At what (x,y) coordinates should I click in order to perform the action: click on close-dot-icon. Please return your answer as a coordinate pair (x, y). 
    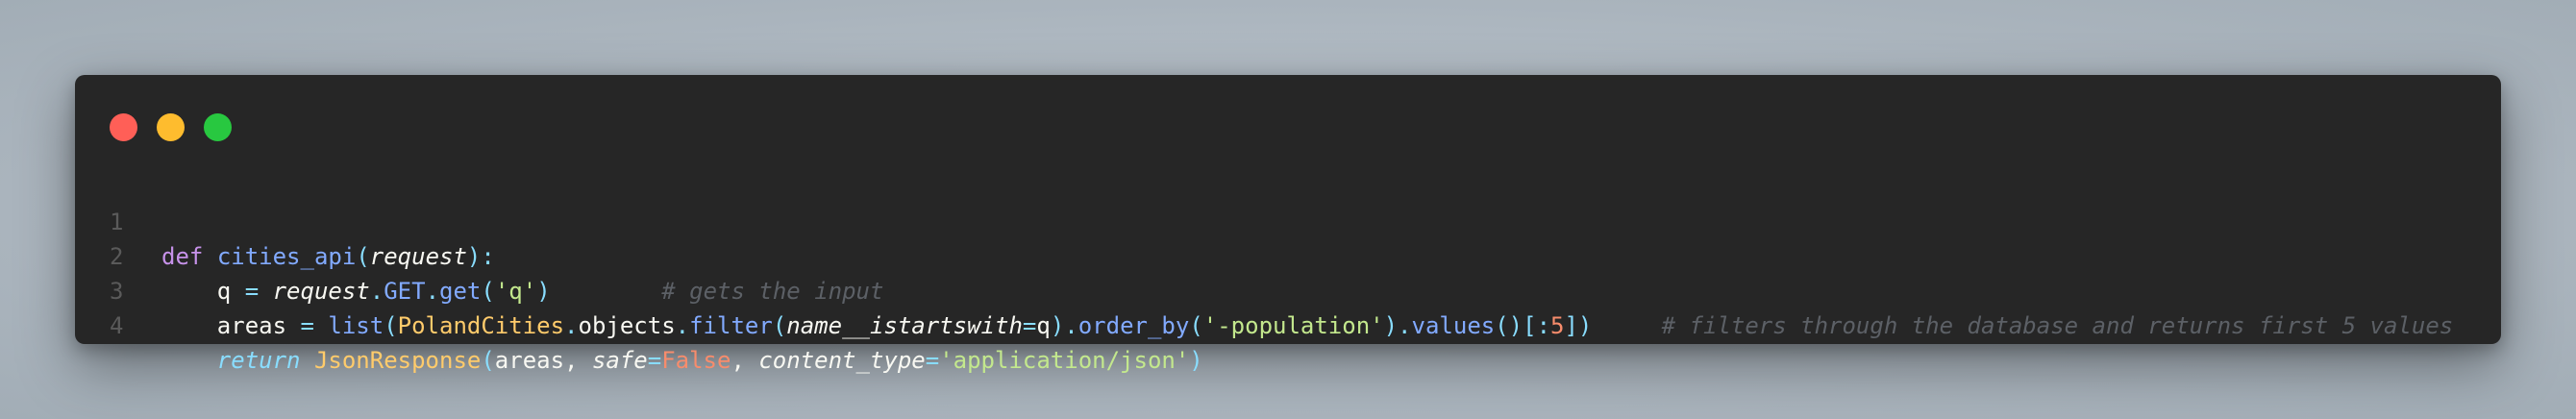
    Looking at the image, I should click on (124, 127).